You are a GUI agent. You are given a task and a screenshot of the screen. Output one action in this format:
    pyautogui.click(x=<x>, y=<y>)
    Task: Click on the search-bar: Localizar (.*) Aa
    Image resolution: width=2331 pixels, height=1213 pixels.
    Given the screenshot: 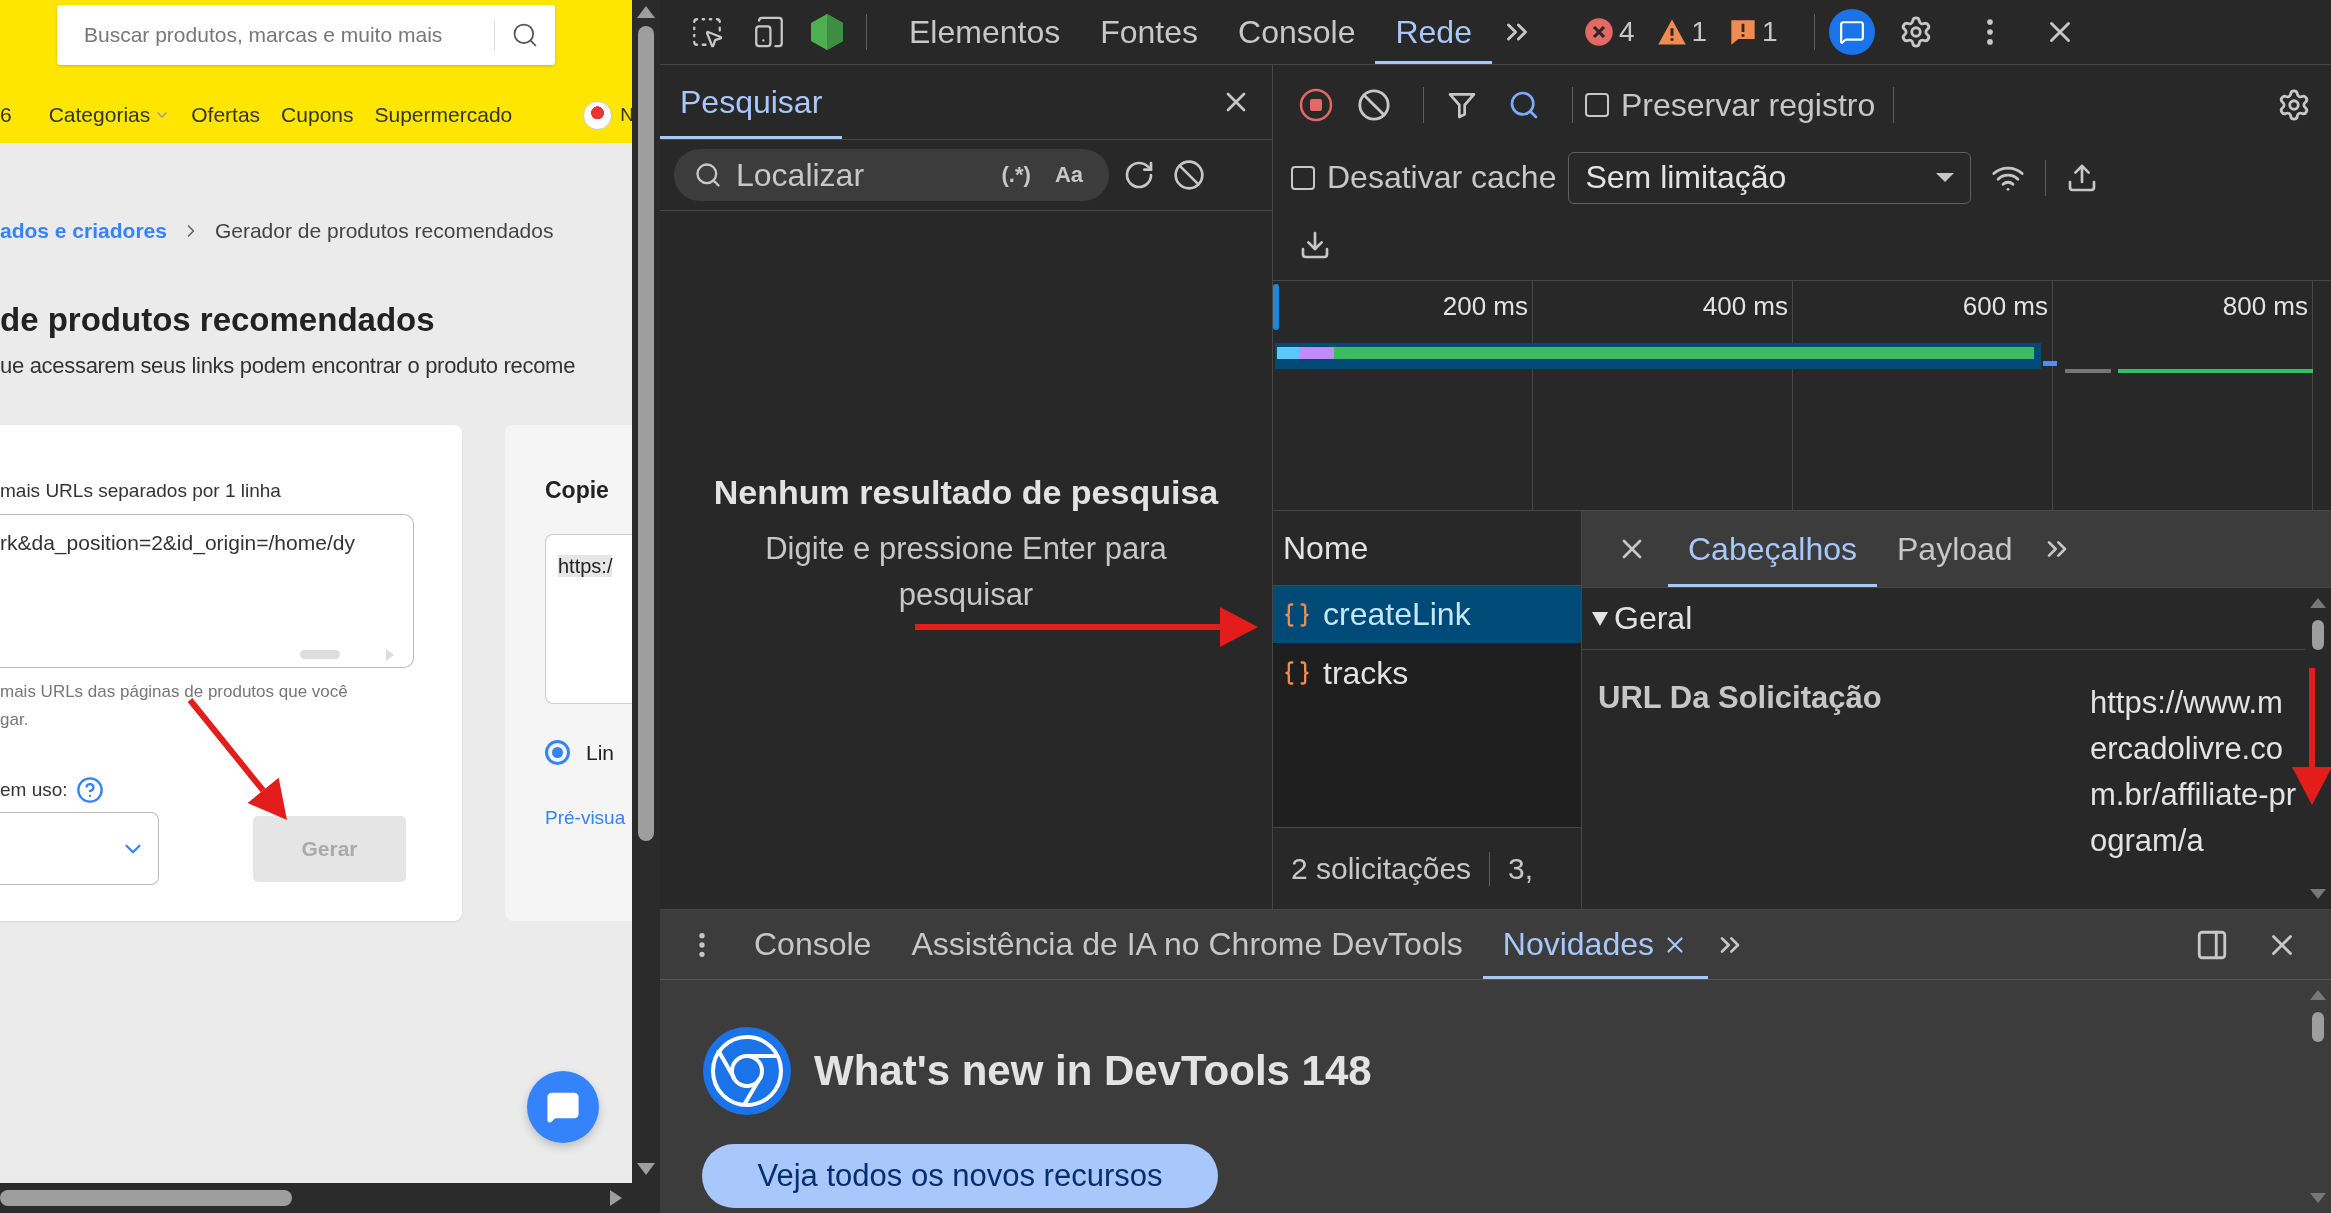 What is the action you would take?
    pyautogui.click(x=891, y=175)
    